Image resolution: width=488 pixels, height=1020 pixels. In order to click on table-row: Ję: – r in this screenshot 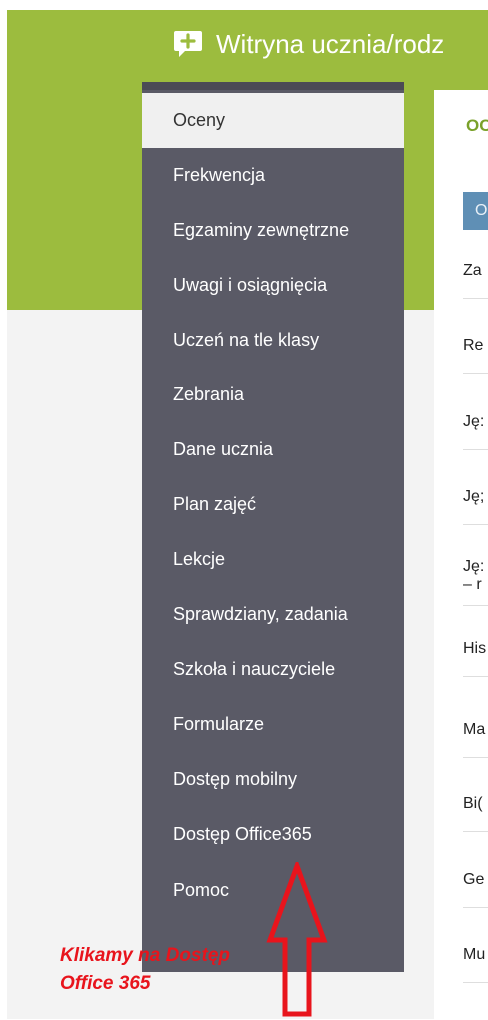, I will do `click(475, 576)`.